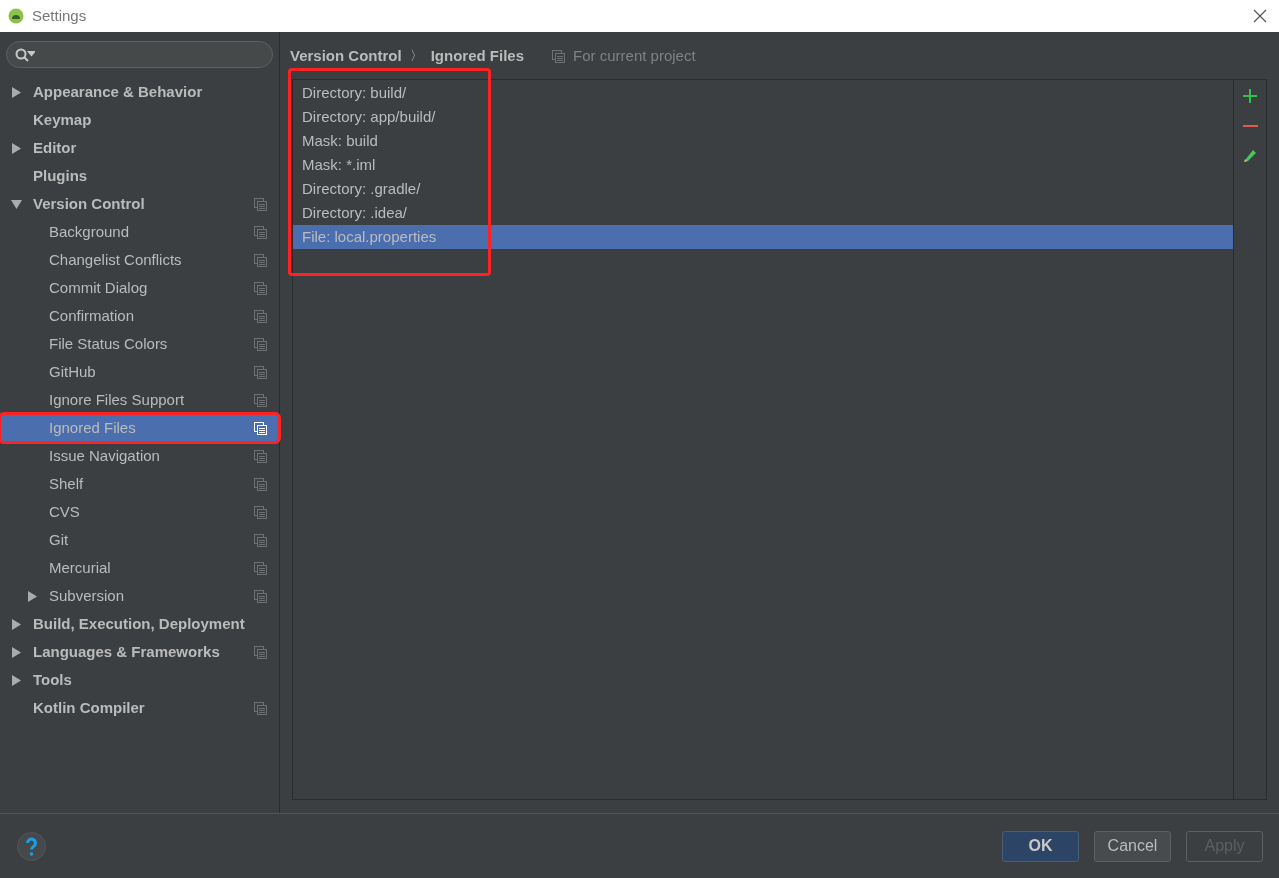 This screenshot has width=1279, height=878. What do you see at coordinates (127, 651) in the screenshot?
I see `sidebar-label: Languages & Frameworks` at bounding box center [127, 651].